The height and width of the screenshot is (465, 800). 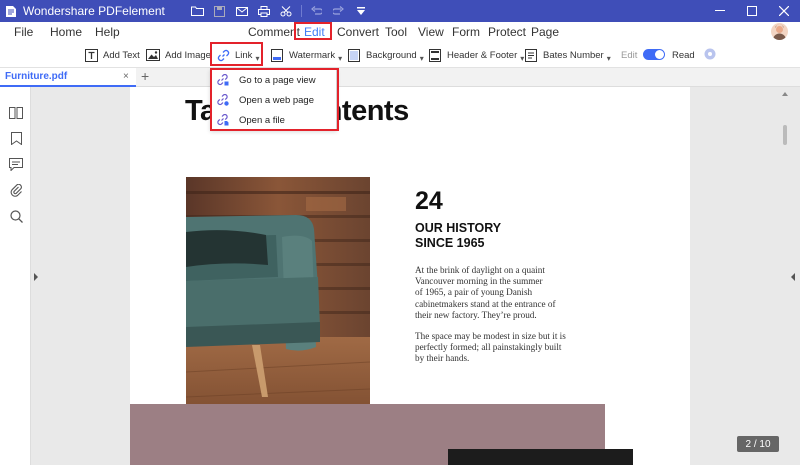 I want to click on menu-form: Form, so click(x=466, y=32).